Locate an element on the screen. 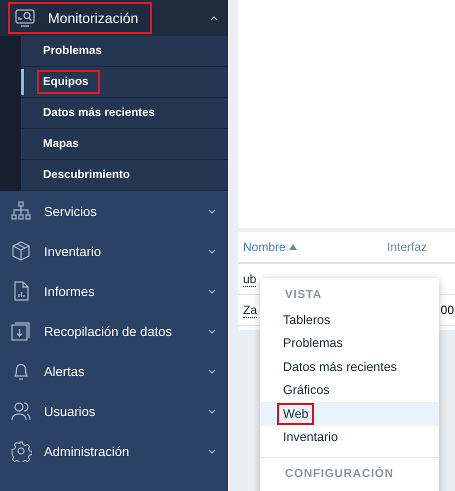 This screenshot has height=491, width=455. sidebar-item: Servicios is located at coordinates (70, 211).